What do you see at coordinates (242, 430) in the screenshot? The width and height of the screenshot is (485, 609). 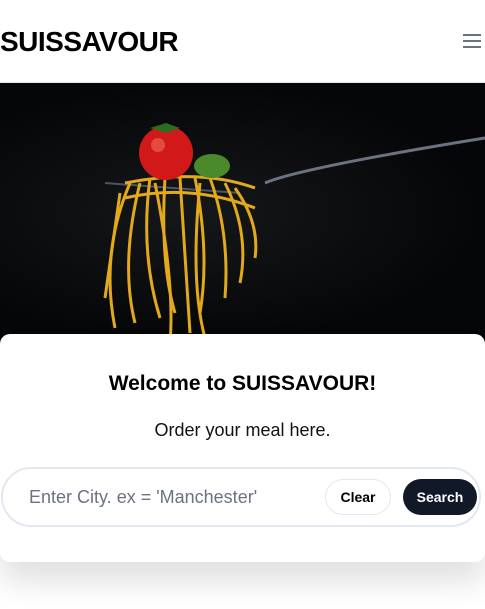 I see `welcome-subtitle: Order your meal here.` at bounding box center [242, 430].